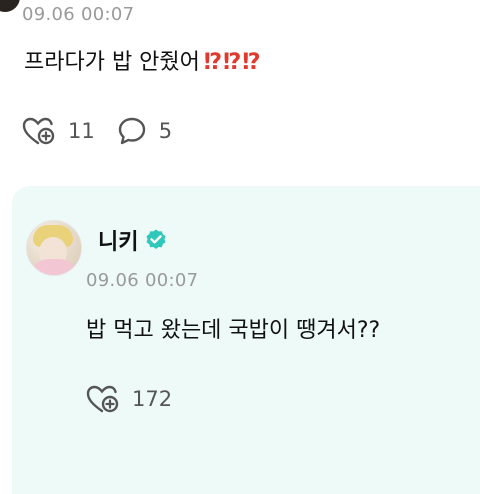 The width and height of the screenshot is (480, 494). I want to click on reply-like-count: 172, so click(152, 399).